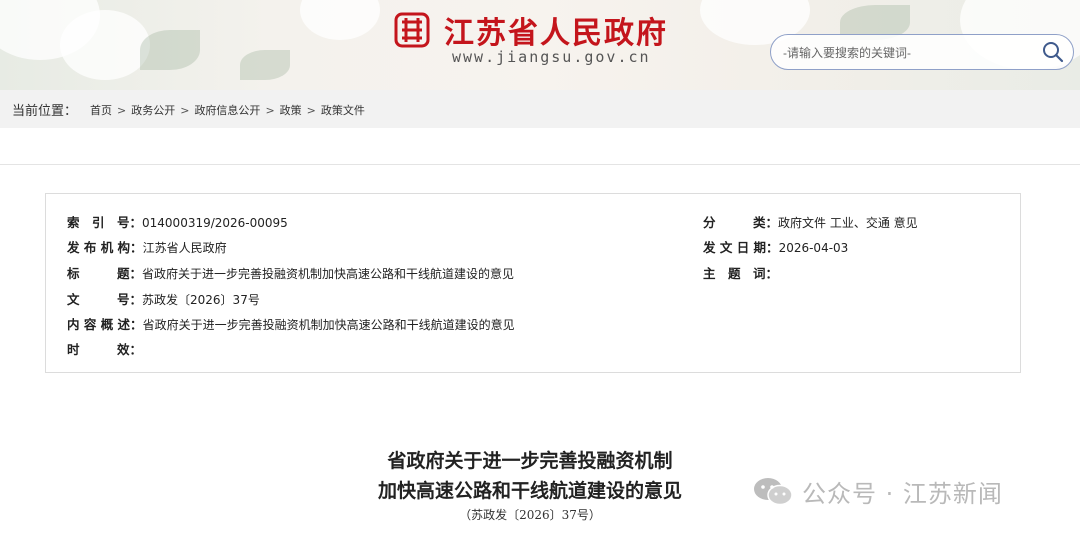 The height and width of the screenshot is (534, 1080). What do you see at coordinates (848, 223) in the screenshot?
I see `meta-category-value: 政府文件 工业、交通 意见` at bounding box center [848, 223].